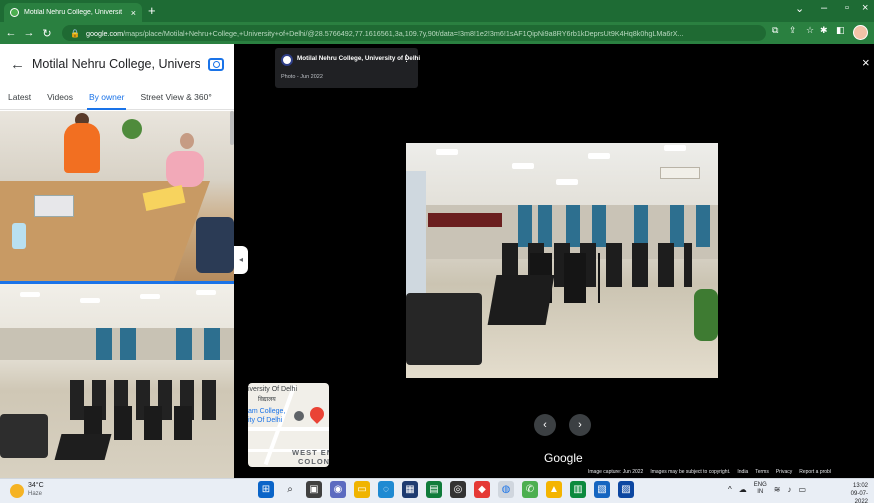 The height and width of the screenshot is (503, 874). I want to click on system-tray: ^ ☁ ENG IN ≋ ♪ ▭, so click(767, 489).